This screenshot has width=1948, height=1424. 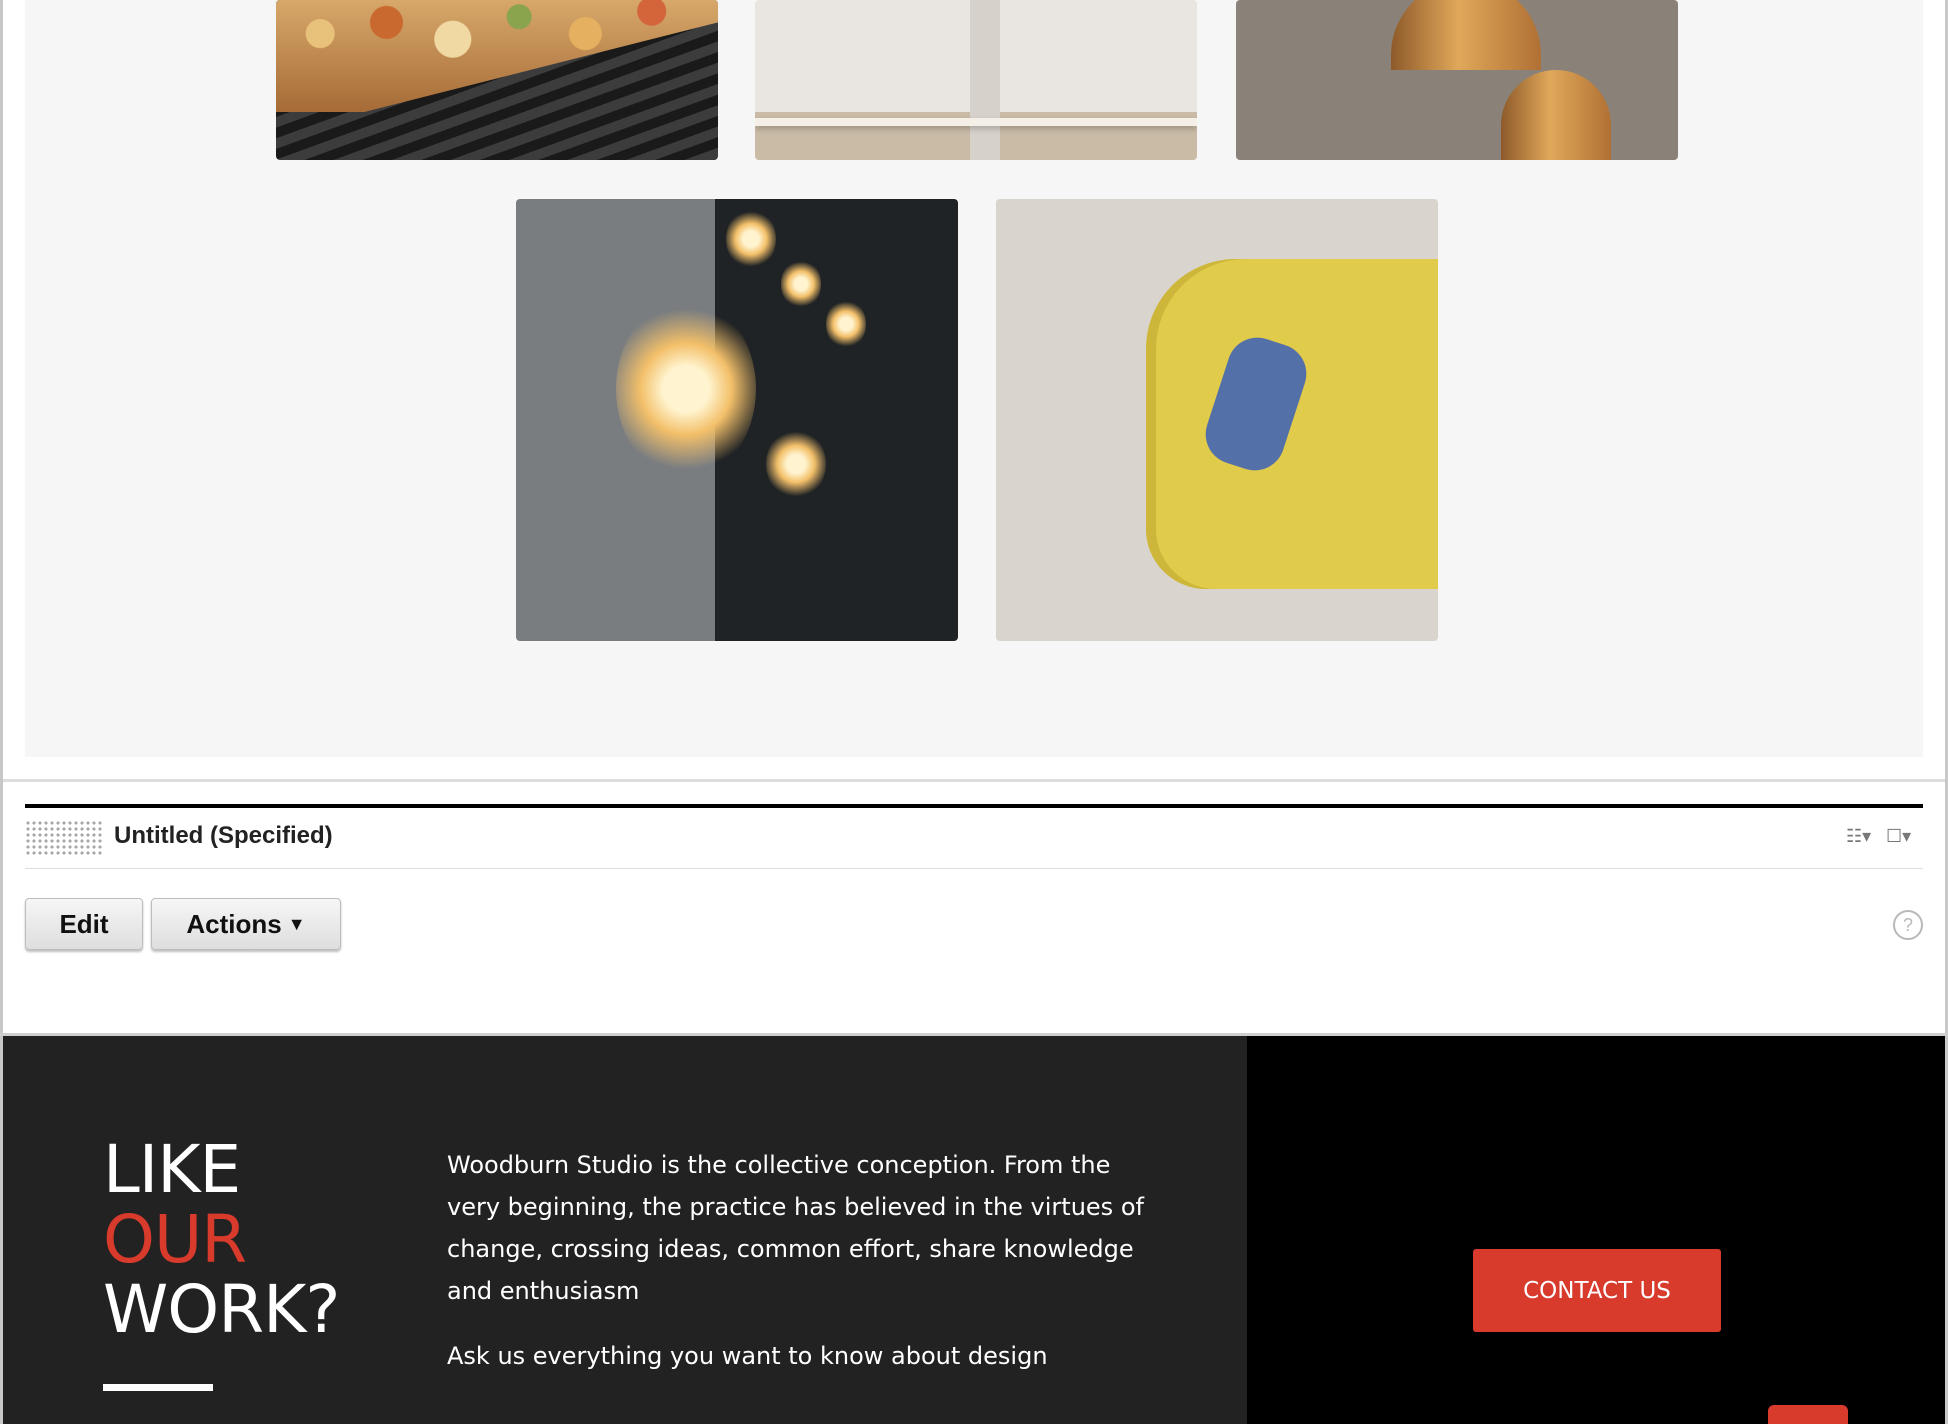 What do you see at coordinates (974, 780) in the screenshot?
I see `section-divider` at bounding box center [974, 780].